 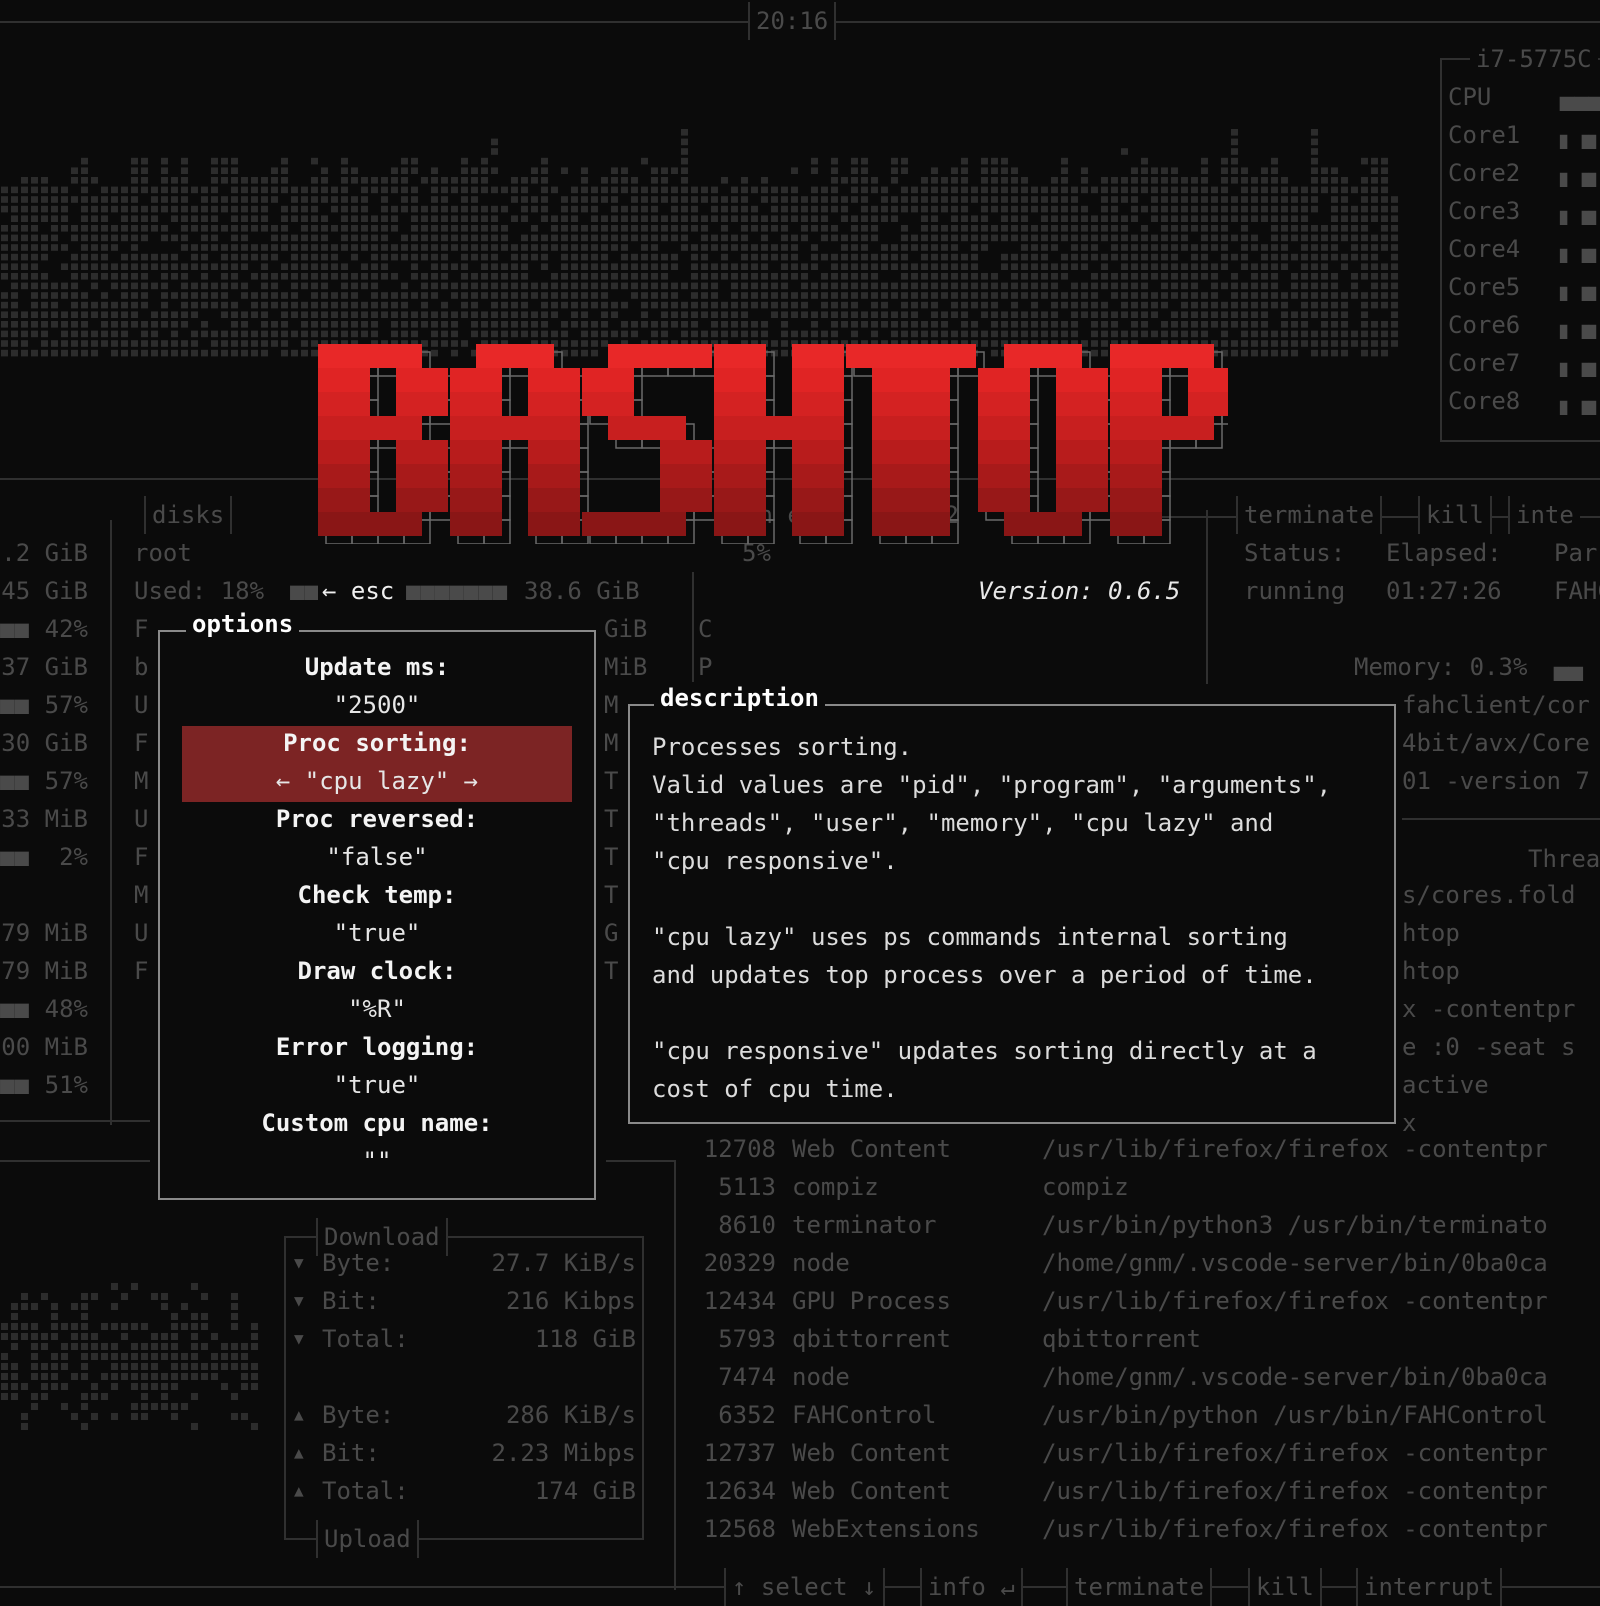 What do you see at coordinates (1429, 1587) in the screenshot?
I see `interrupt-button: interrupt` at bounding box center [1429, 1587].